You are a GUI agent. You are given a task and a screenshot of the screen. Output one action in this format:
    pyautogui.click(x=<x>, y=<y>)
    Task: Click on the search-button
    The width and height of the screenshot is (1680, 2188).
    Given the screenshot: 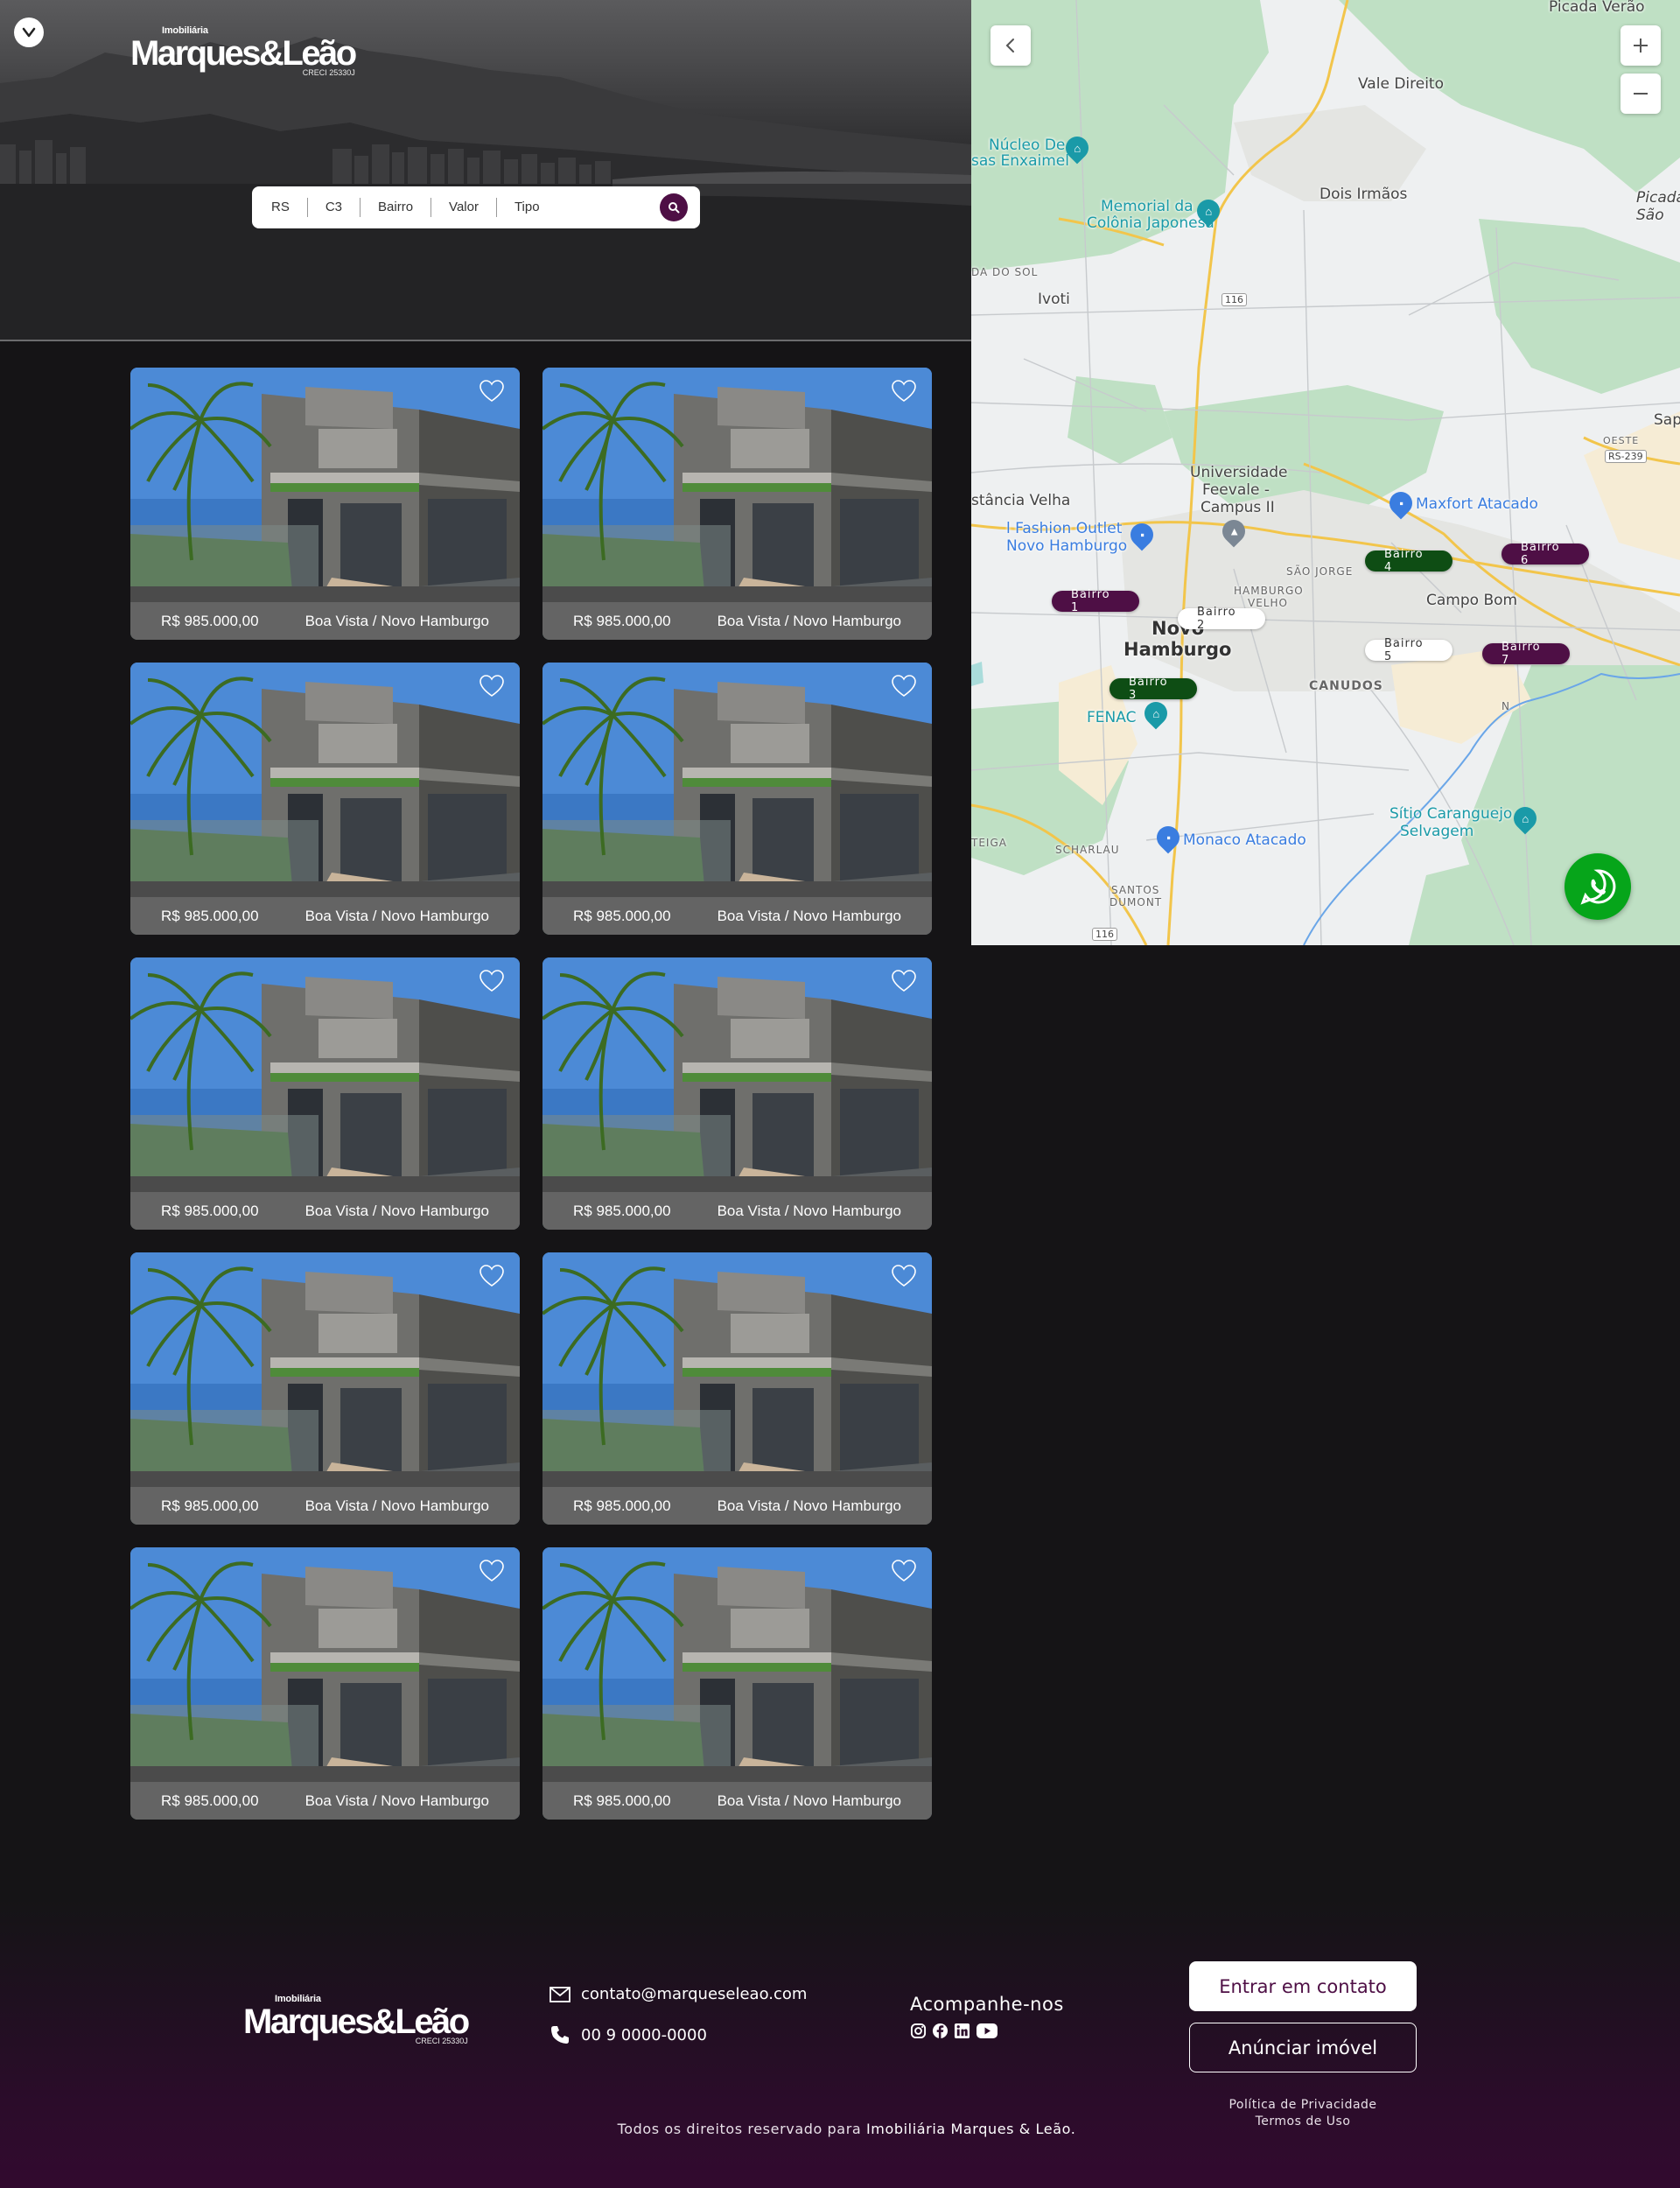 What is the action you would take?
    pyautogui.click(x=674, y=207)
    